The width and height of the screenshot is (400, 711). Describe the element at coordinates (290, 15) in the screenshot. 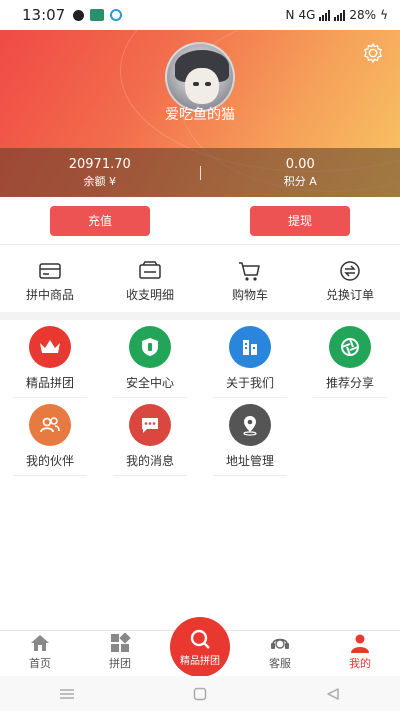

I see `nfc-icon: N` at that location.